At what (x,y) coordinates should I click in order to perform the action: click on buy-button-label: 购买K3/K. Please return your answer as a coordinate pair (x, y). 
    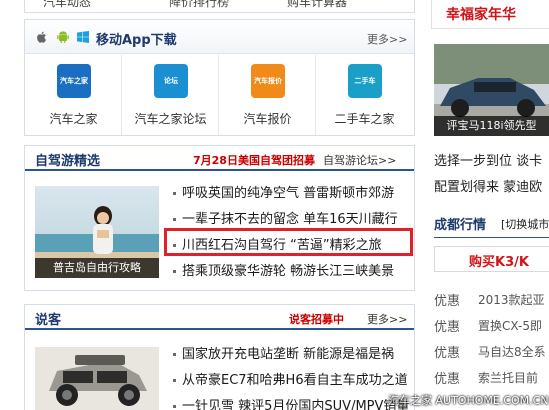
    Looking at the image, I should click on (499, 262).